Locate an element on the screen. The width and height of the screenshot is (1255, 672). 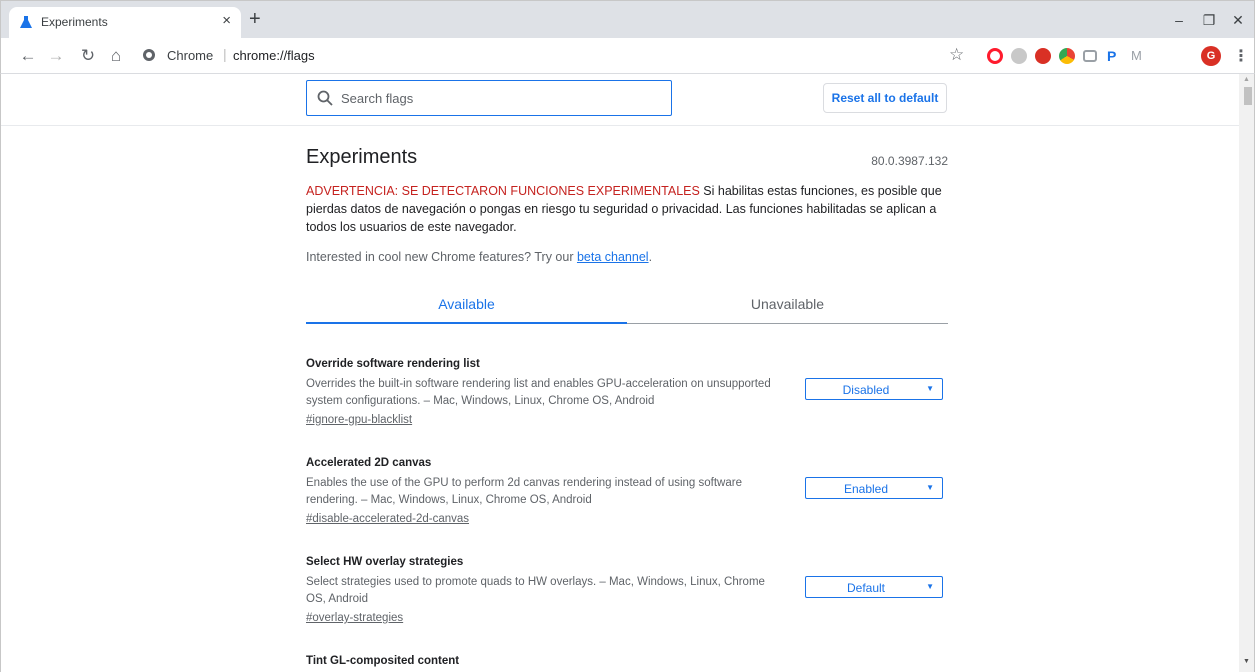
flag-select-value: Default is located at coordinates (866, 588).